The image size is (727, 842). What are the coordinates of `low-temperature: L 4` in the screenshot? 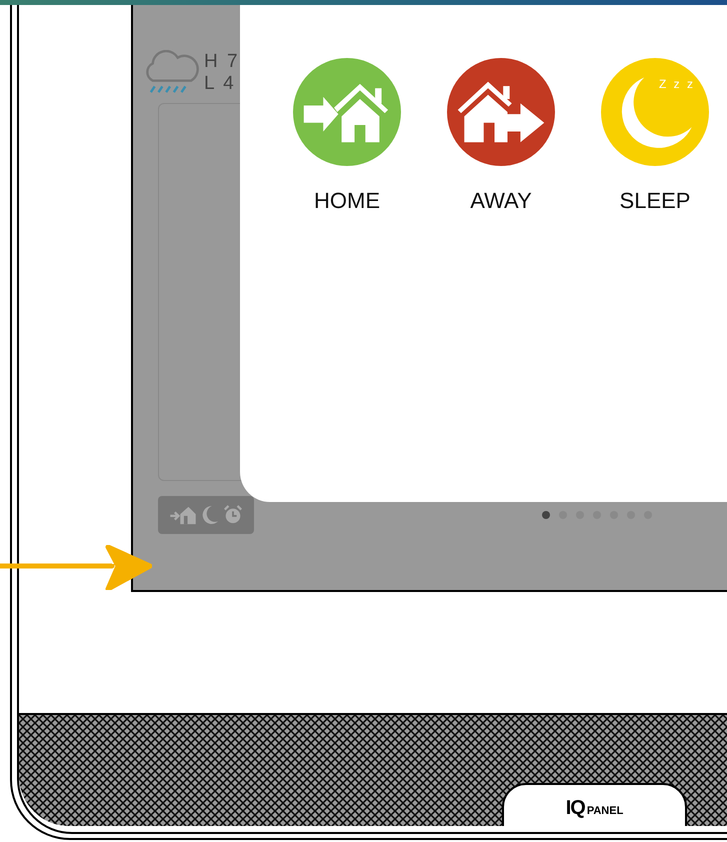 It's located at (220, 83).